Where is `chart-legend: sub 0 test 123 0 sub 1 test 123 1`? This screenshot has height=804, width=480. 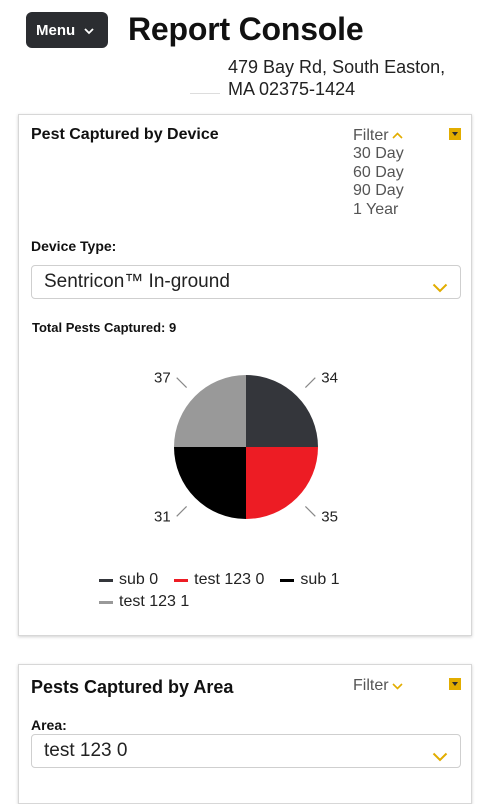 chart-legend: sub 0 test 123 0 sub 1 test 123 1 is located at coordinates (249, 591).